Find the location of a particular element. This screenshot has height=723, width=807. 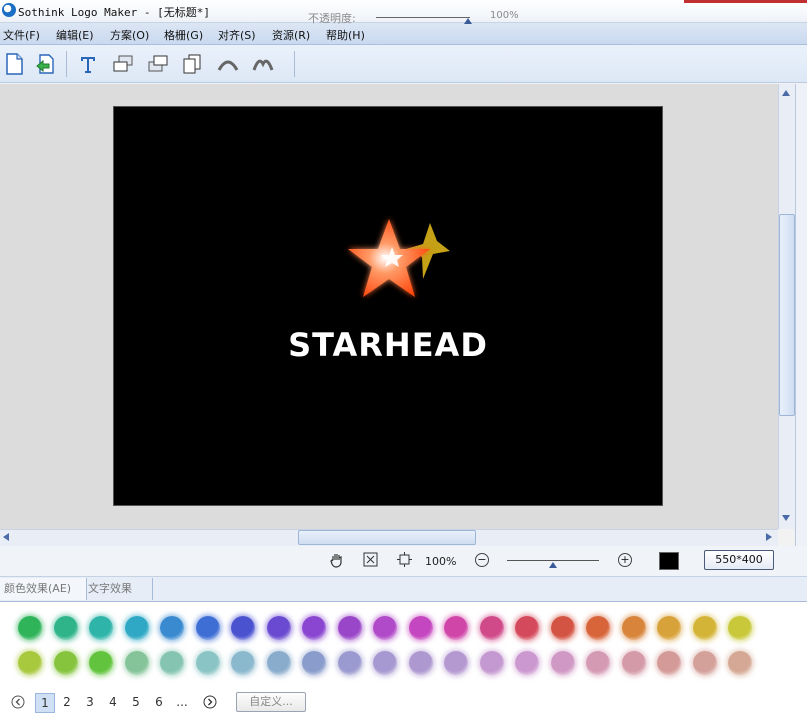

scroll-left-icon is located at coordinates (6, 537).